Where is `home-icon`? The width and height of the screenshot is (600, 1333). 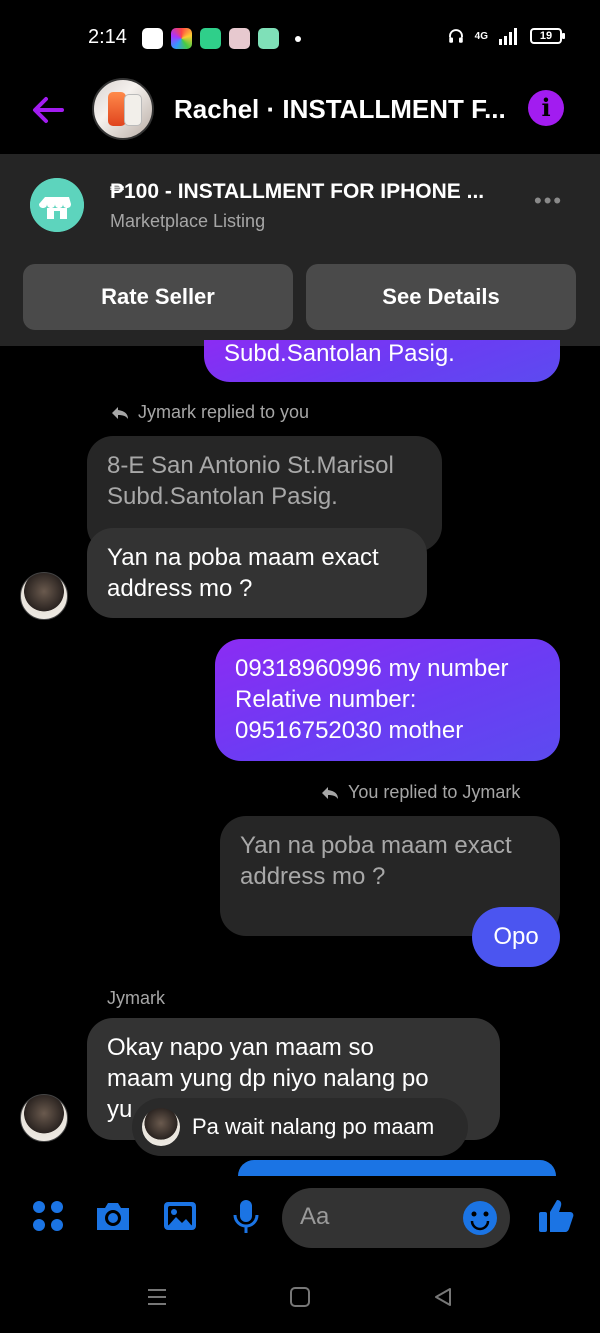 home-icon is located at coordinates (300, 1297).